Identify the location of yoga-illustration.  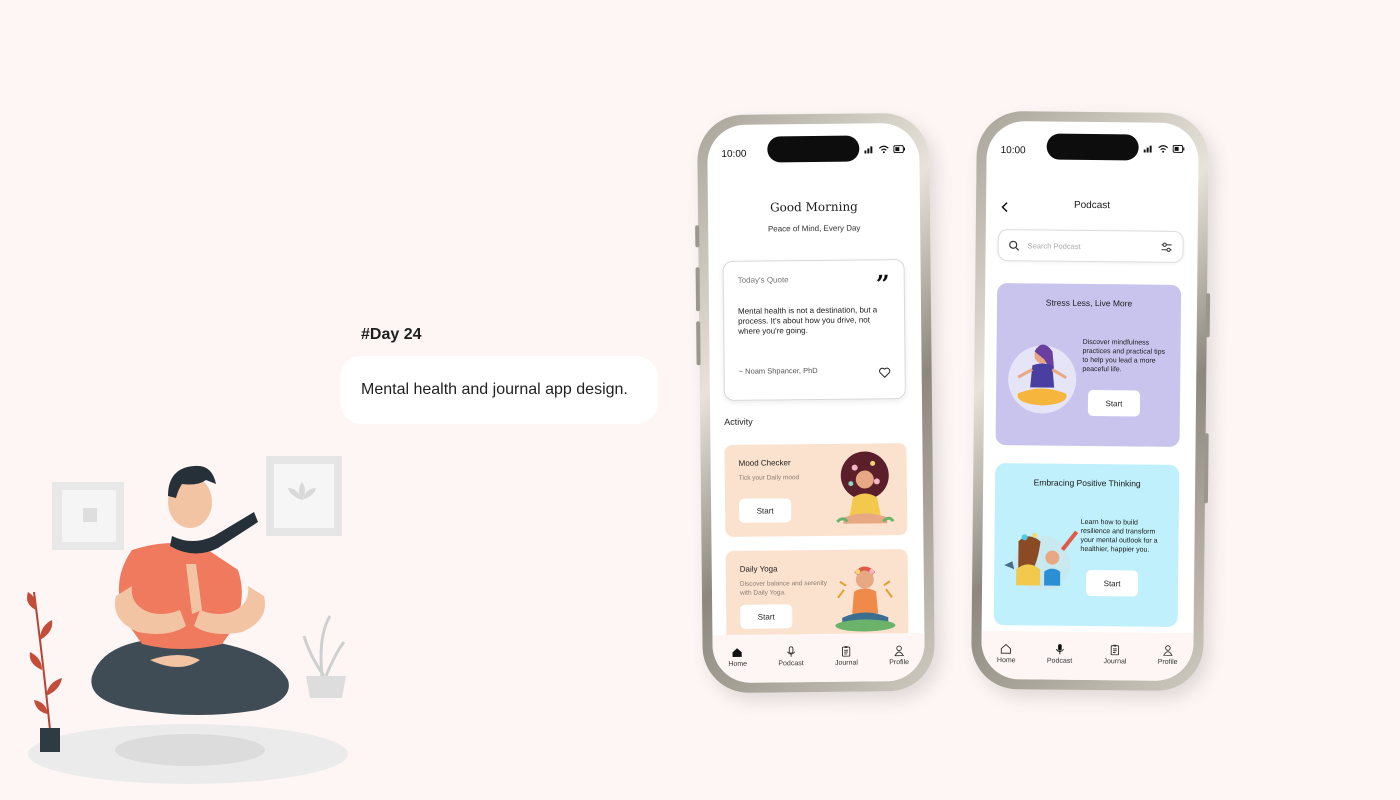
(865, 599).